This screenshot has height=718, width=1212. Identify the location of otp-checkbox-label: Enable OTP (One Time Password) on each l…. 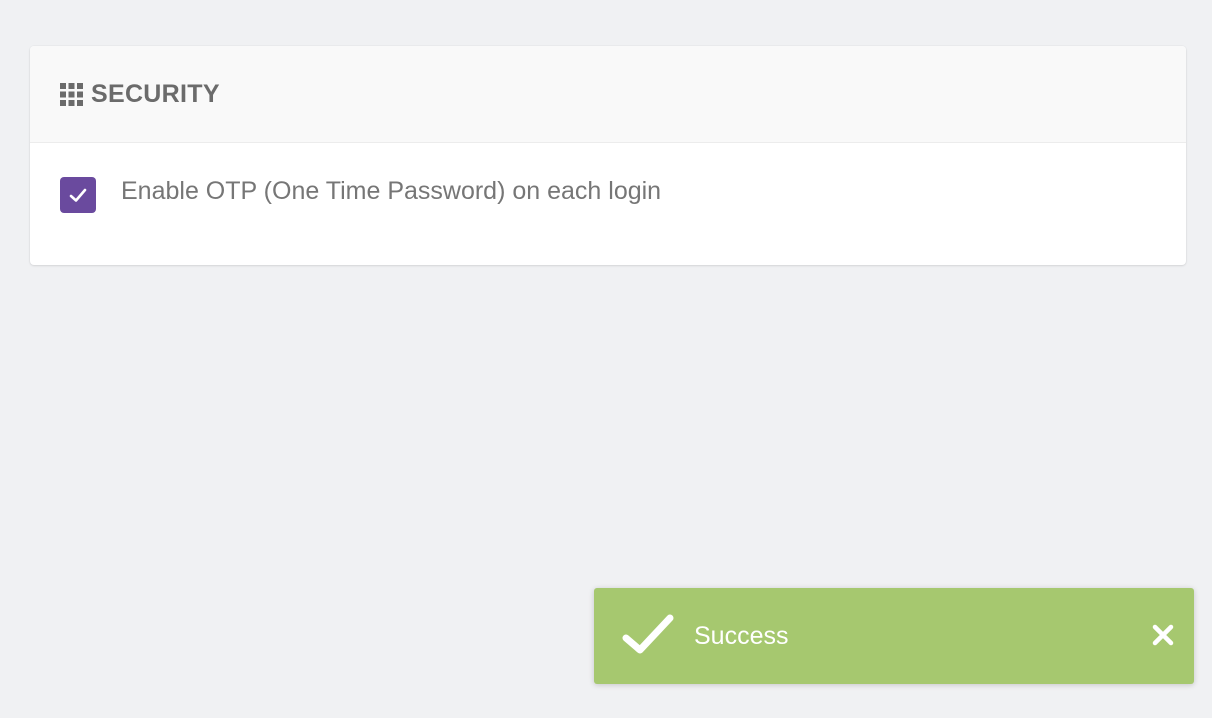
(391, 191).